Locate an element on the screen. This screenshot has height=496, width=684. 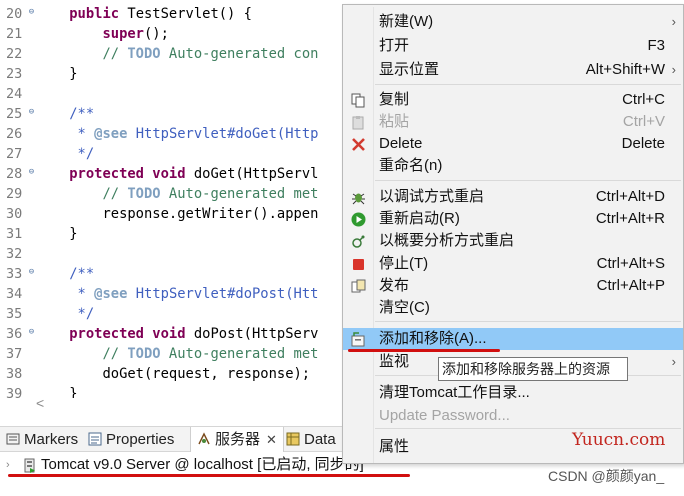
line-number: 38 is located at coordinates (14, 374).